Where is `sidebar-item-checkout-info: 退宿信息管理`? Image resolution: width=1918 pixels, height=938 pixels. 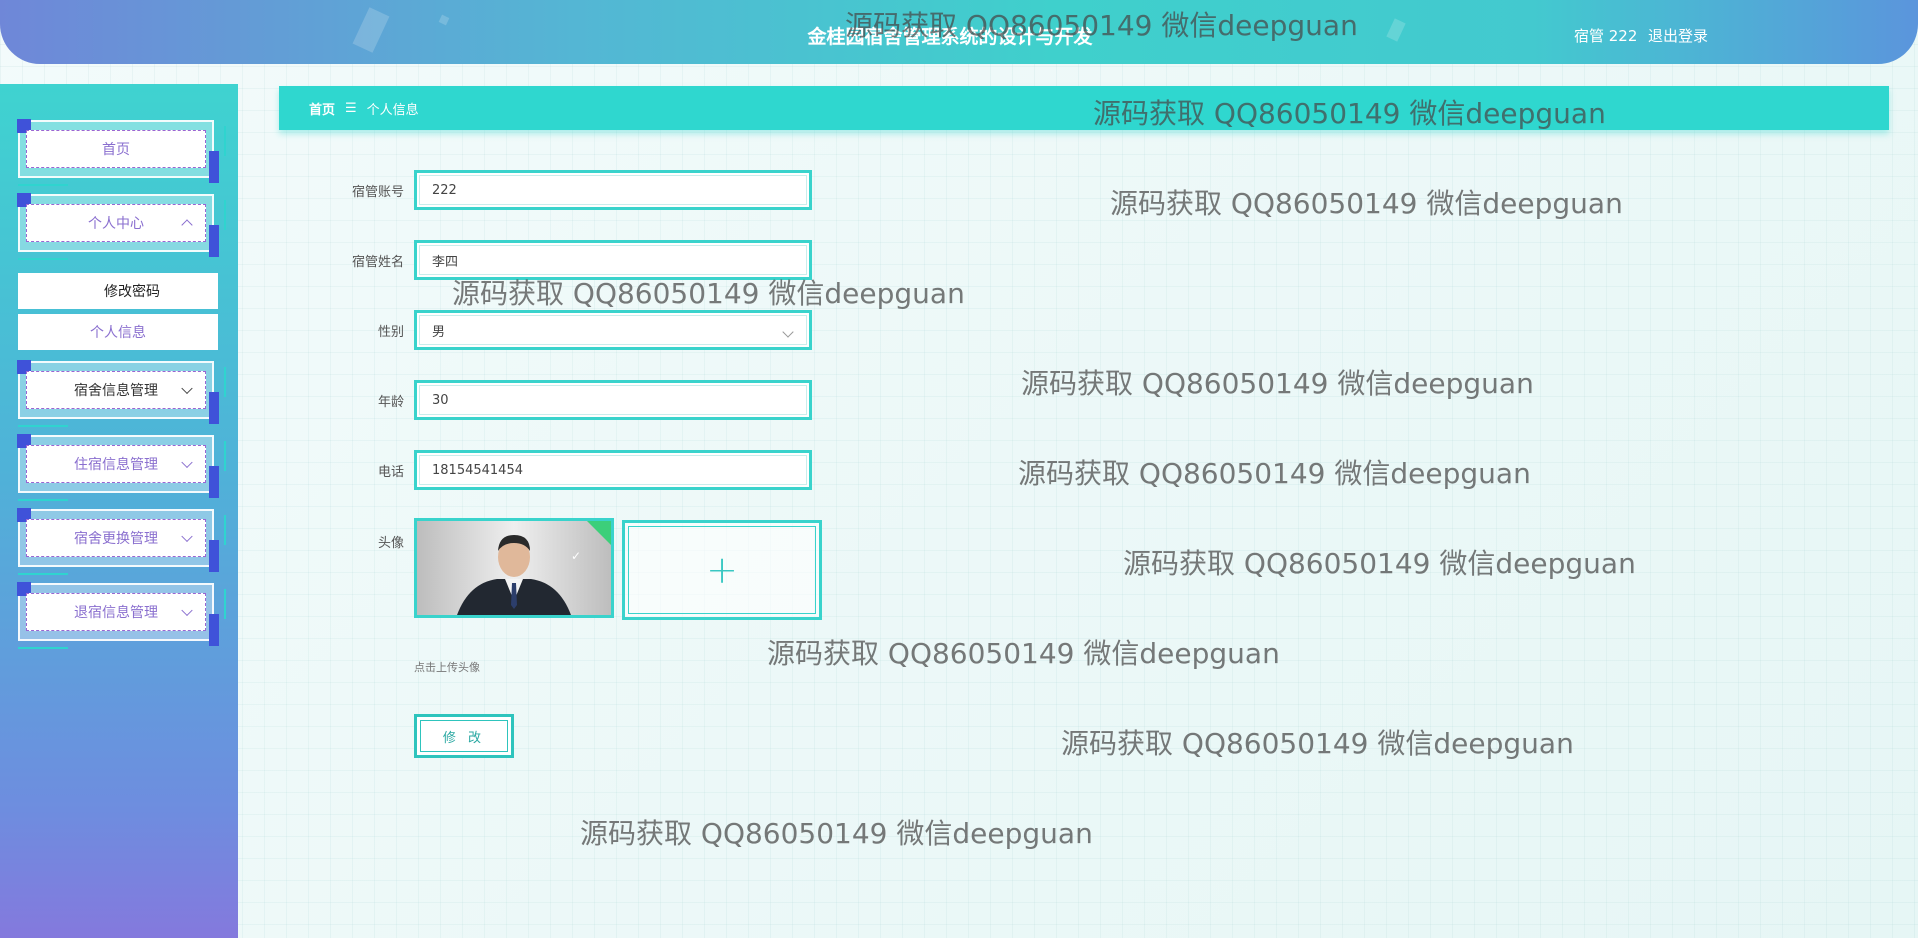 sidebar-item-checkout-info: 退宿信息管理 is located at coordinates (121, 615).